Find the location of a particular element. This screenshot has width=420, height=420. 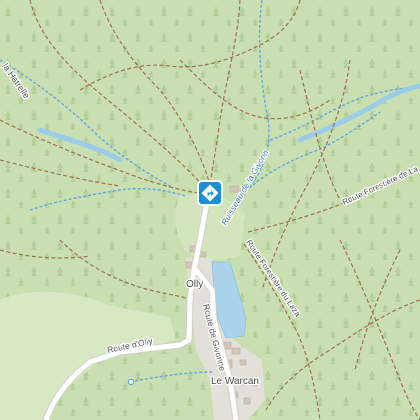

spring-point is located at coordinates (131, 382).